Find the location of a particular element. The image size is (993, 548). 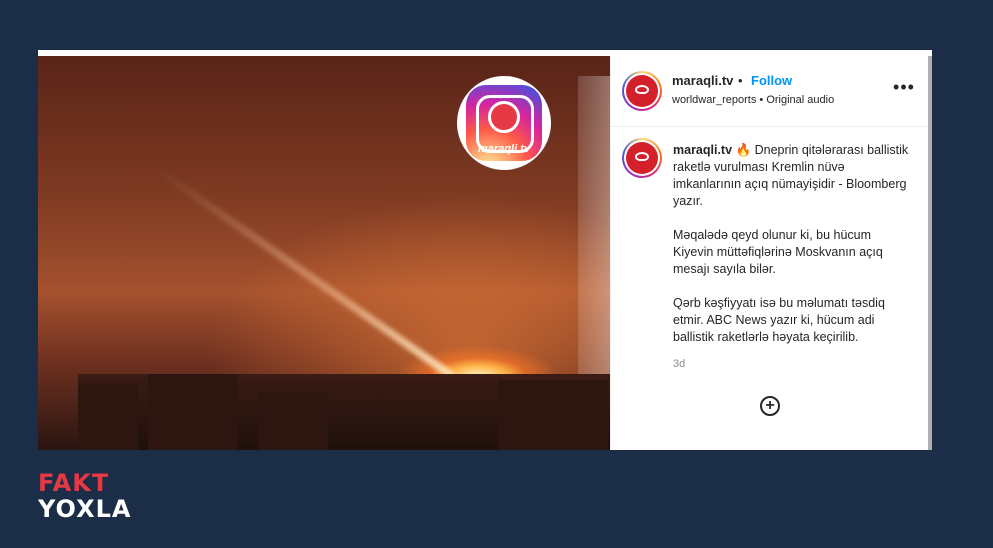

more-options-icon: ••• is located at coordinates (904, 89).